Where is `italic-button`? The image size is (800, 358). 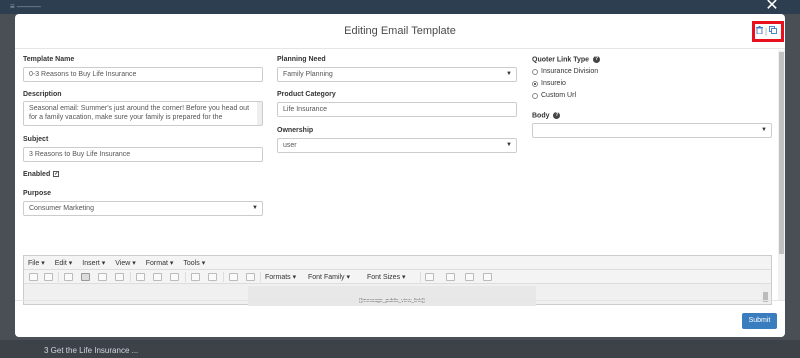
italic-button is located at coordinates (85, 277).